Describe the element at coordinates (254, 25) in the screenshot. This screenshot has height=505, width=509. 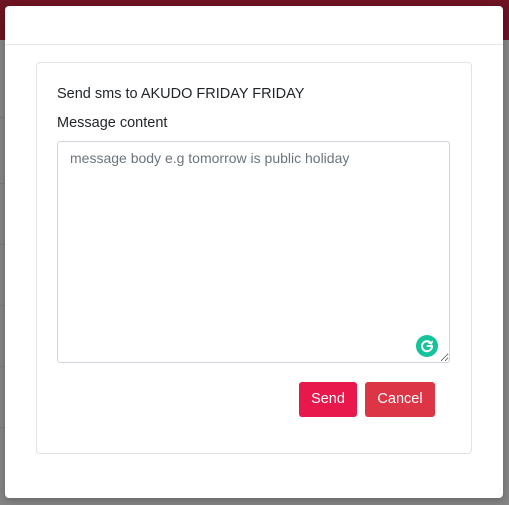
I see `modal-header` at that location.